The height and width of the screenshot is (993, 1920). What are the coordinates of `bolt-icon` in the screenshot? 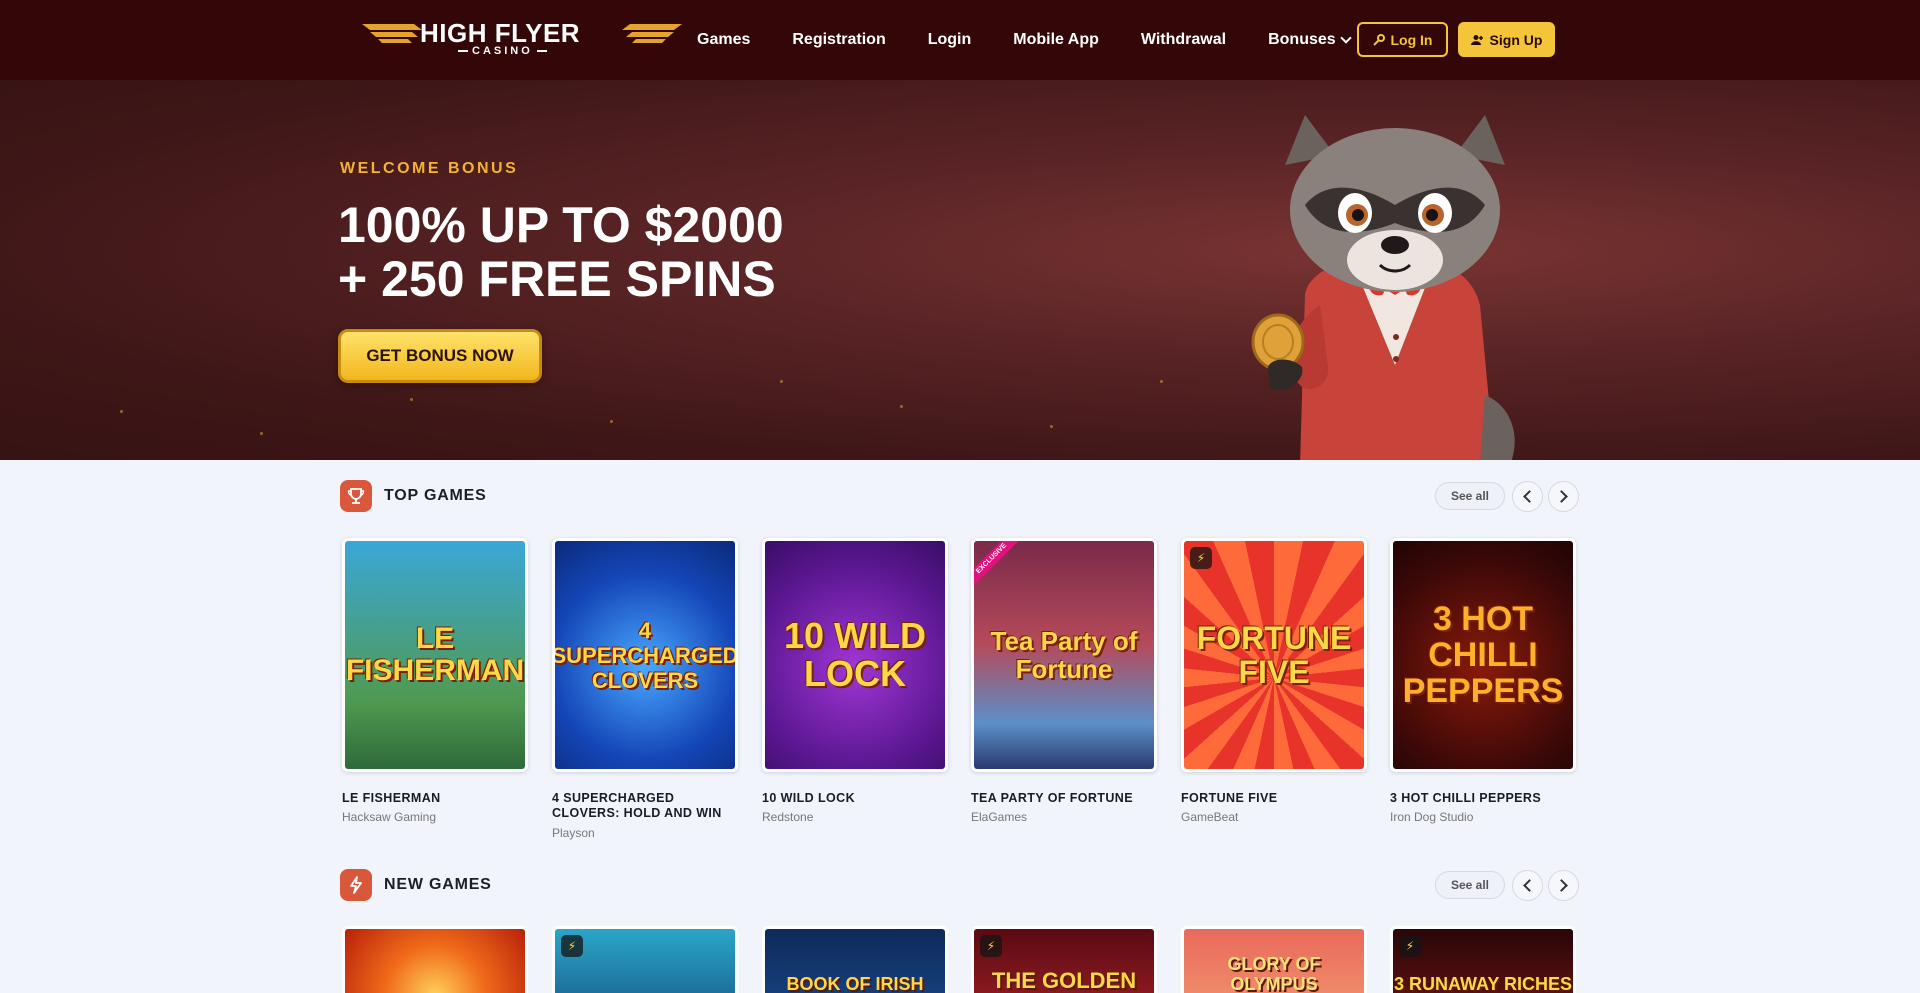 It's located at (356, 885).